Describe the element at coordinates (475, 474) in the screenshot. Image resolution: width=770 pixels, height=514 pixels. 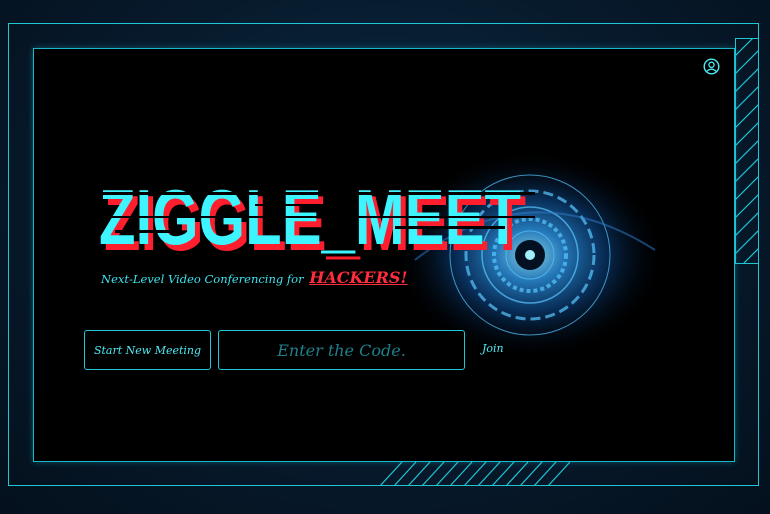
I see `decorative-hatch-bottom` at that location.